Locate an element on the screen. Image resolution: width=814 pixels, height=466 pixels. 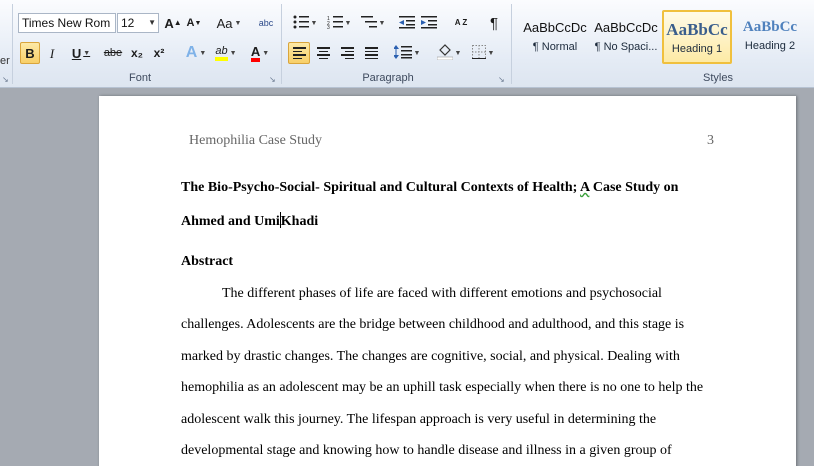
font-name-value: Times New Rom is located at coordinates (66, 23).